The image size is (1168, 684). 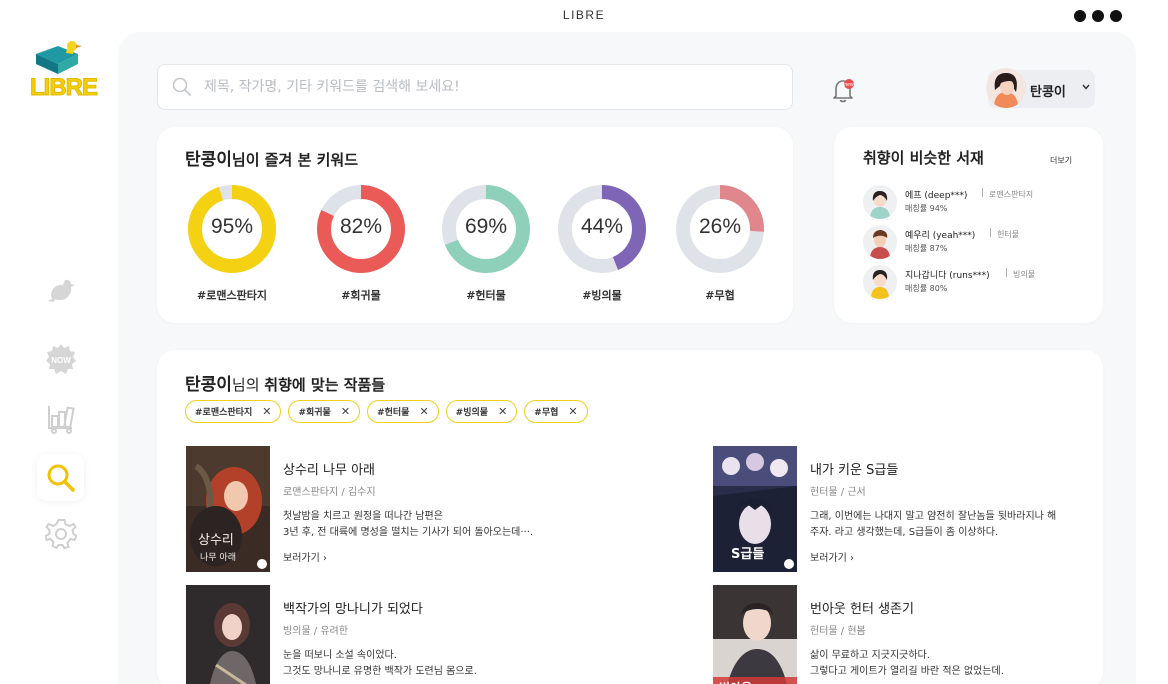 I want to click on nav-now: NOW, so click(x=60, y=358).